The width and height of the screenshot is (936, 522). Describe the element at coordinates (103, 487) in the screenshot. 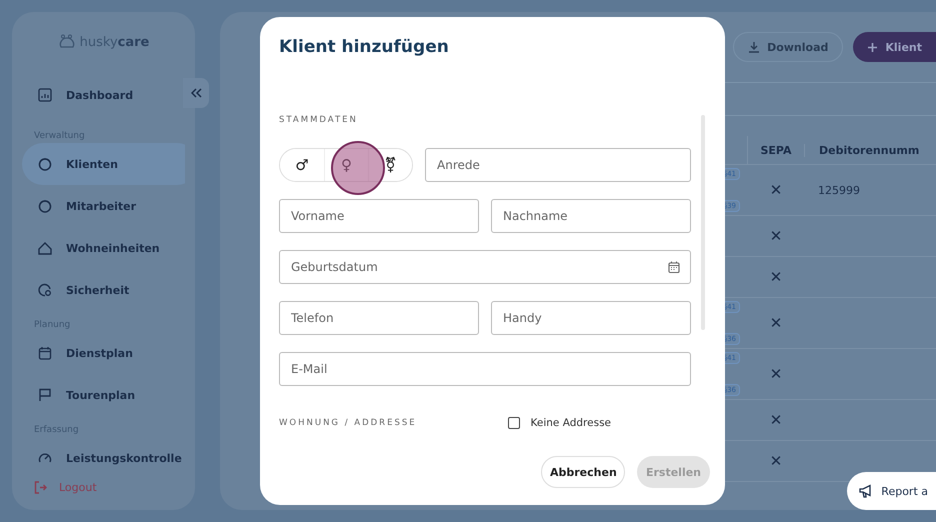

I see `logout-link: Logout` at that location.